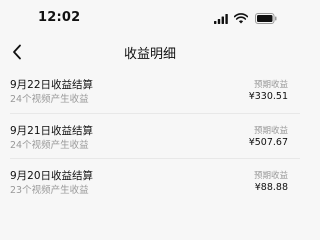 Image resolution: width=320 pixels, height=240 pixels. What do you see at coordinates (49, 190) in the screenshot?
I see `record-subtitle: 23个视频产生收益` at bounding box center [49, 190].